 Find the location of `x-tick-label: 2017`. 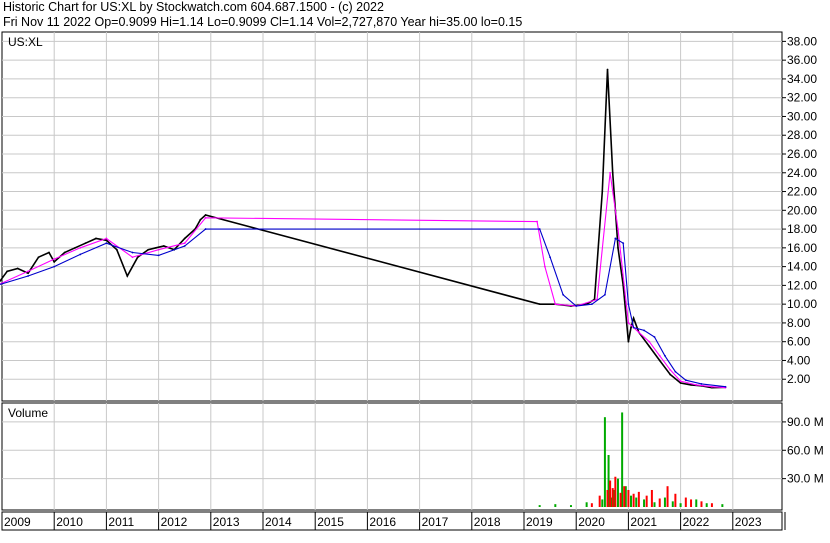

x-tick-label: 2017 is located at coordinates (435, 522).